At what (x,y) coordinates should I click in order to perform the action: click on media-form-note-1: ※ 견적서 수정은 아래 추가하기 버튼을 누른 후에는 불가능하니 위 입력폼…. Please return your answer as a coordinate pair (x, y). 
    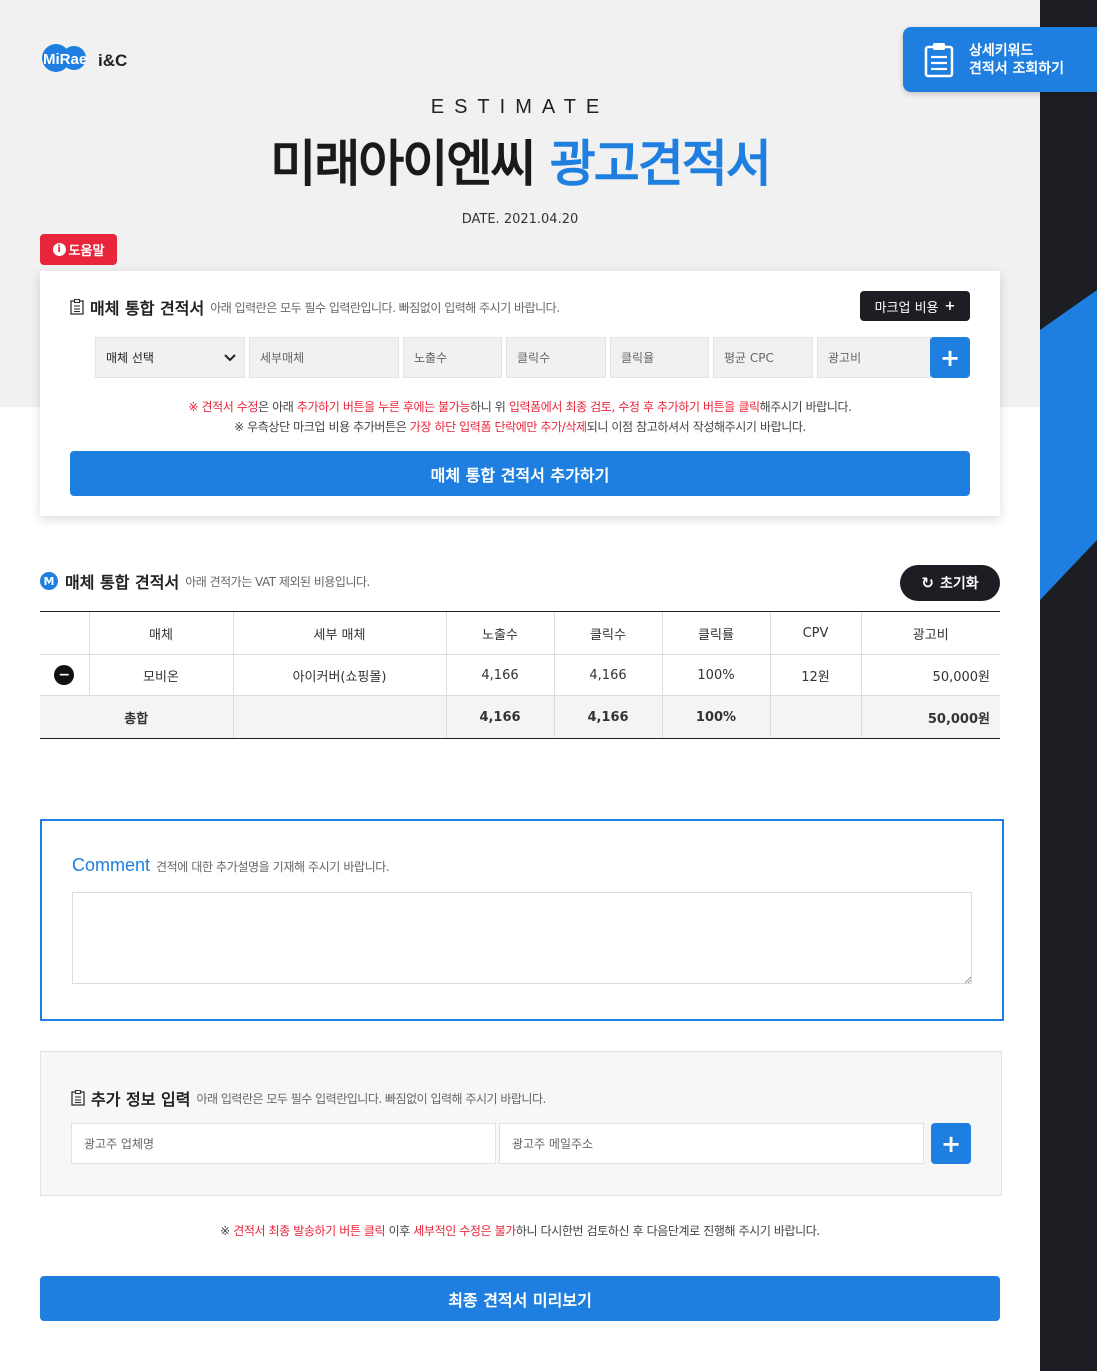
    Looking at the image, I should click on (520, 407).